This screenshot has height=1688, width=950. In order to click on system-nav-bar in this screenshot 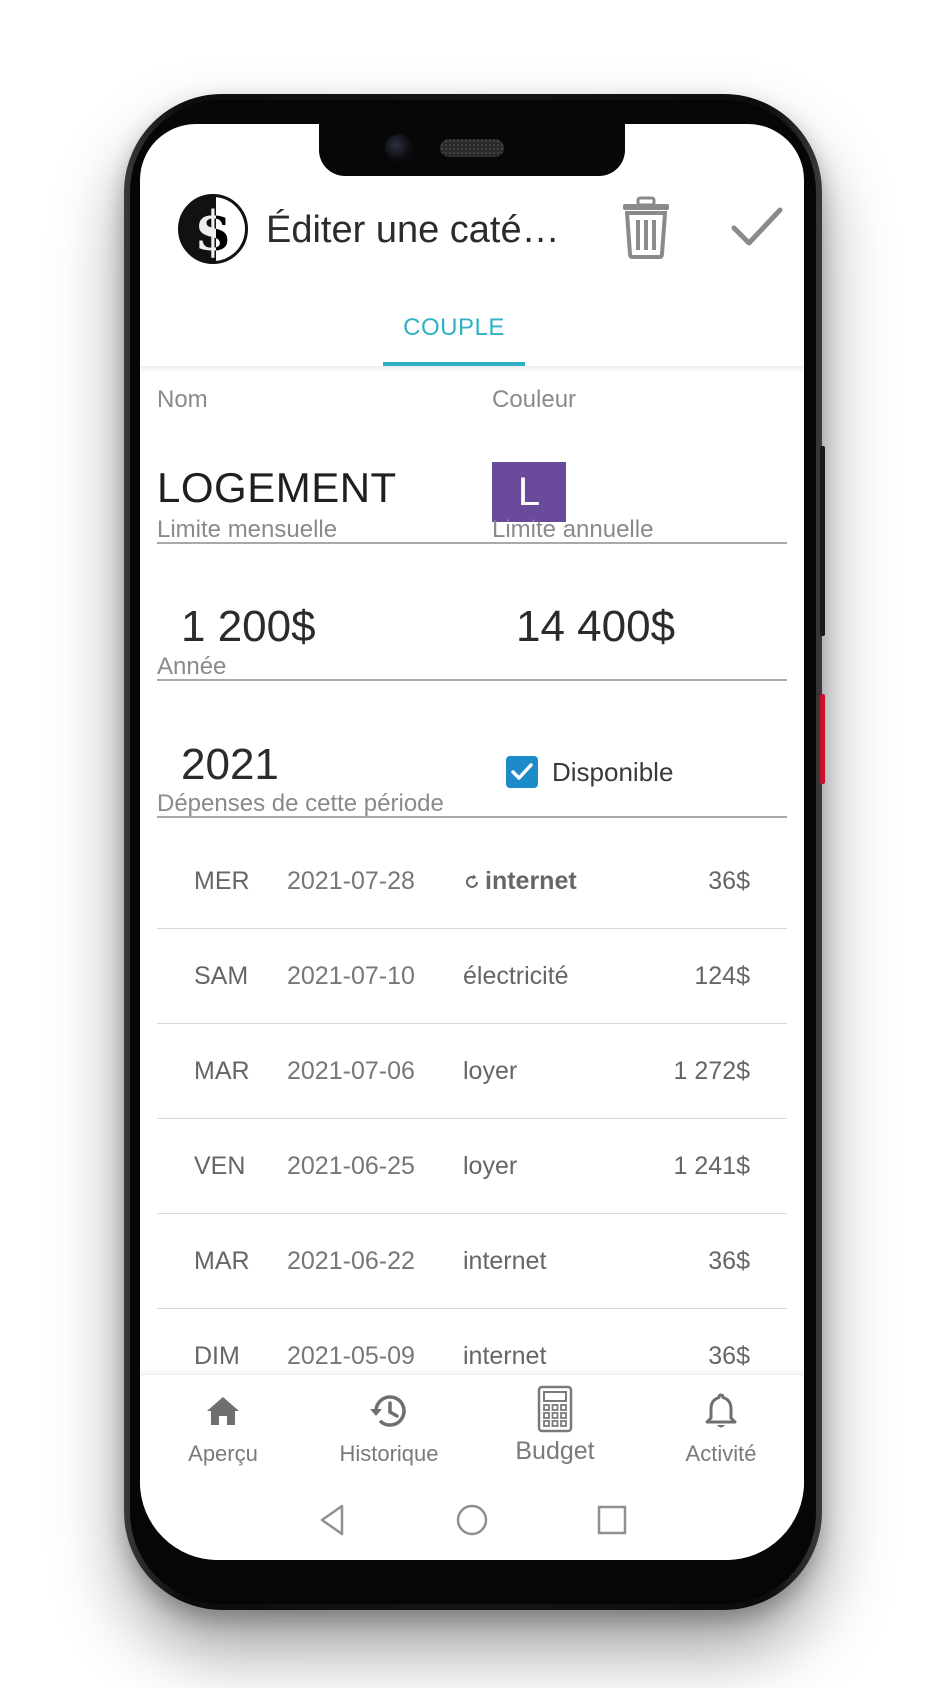, I will do `click(472, 1523)`.